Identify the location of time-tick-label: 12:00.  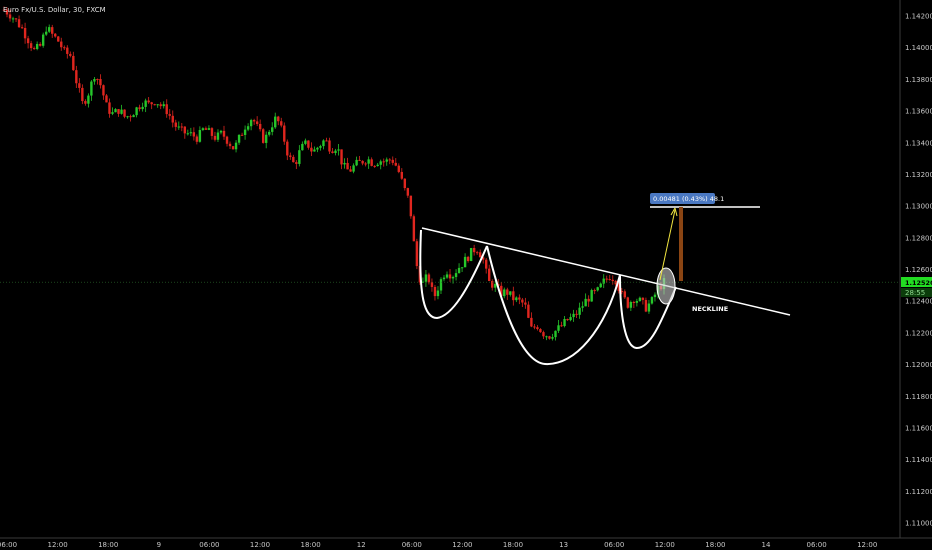
(260, 545).